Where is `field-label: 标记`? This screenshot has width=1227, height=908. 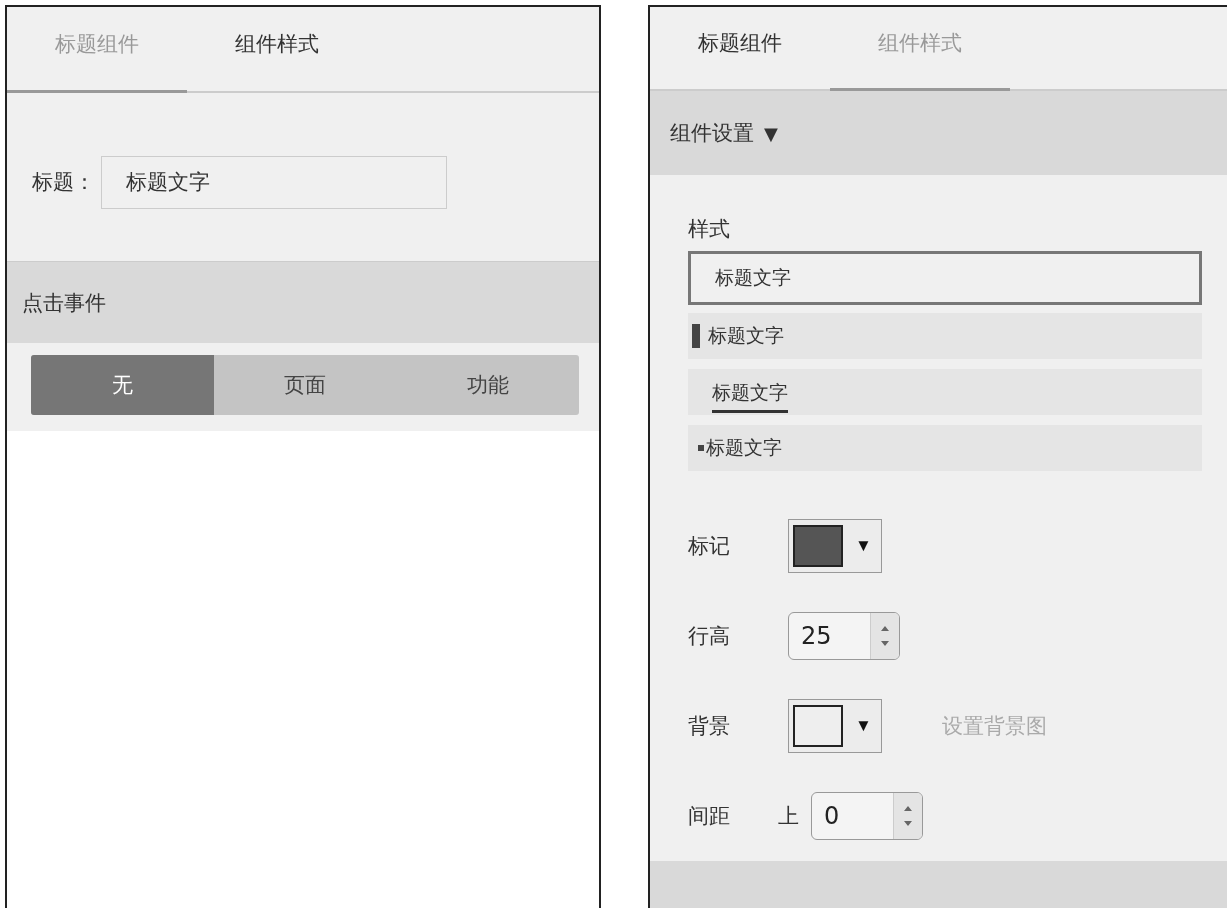 field-label: 标记 is located at coordinates (709, 546).